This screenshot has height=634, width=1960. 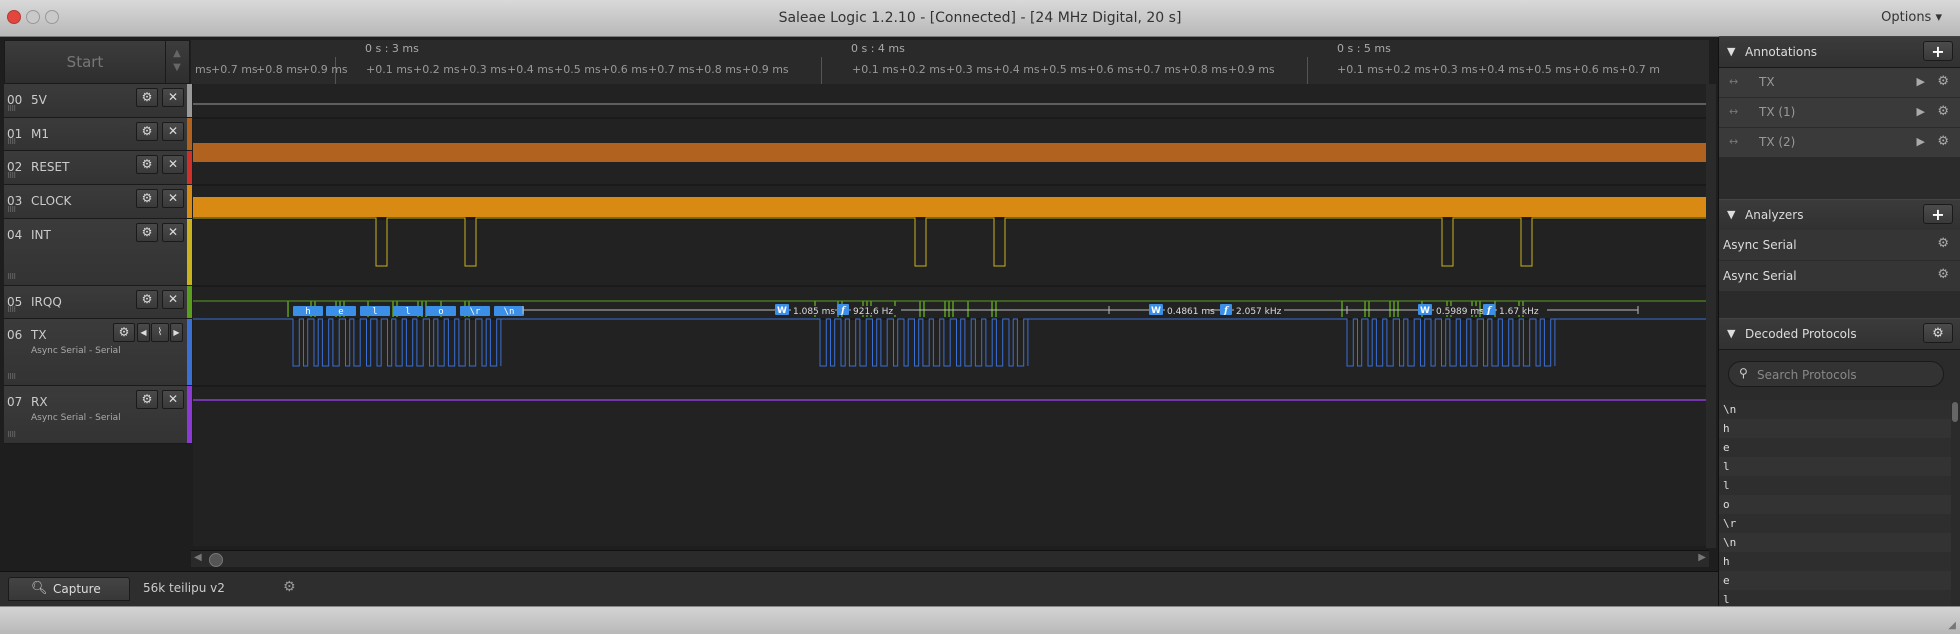 What do you see at coordinates (1839, 83) in the screenshot?
I see `annotation-item: ↔ TX ▶ ⚙` at bounding box center [1839, 83].